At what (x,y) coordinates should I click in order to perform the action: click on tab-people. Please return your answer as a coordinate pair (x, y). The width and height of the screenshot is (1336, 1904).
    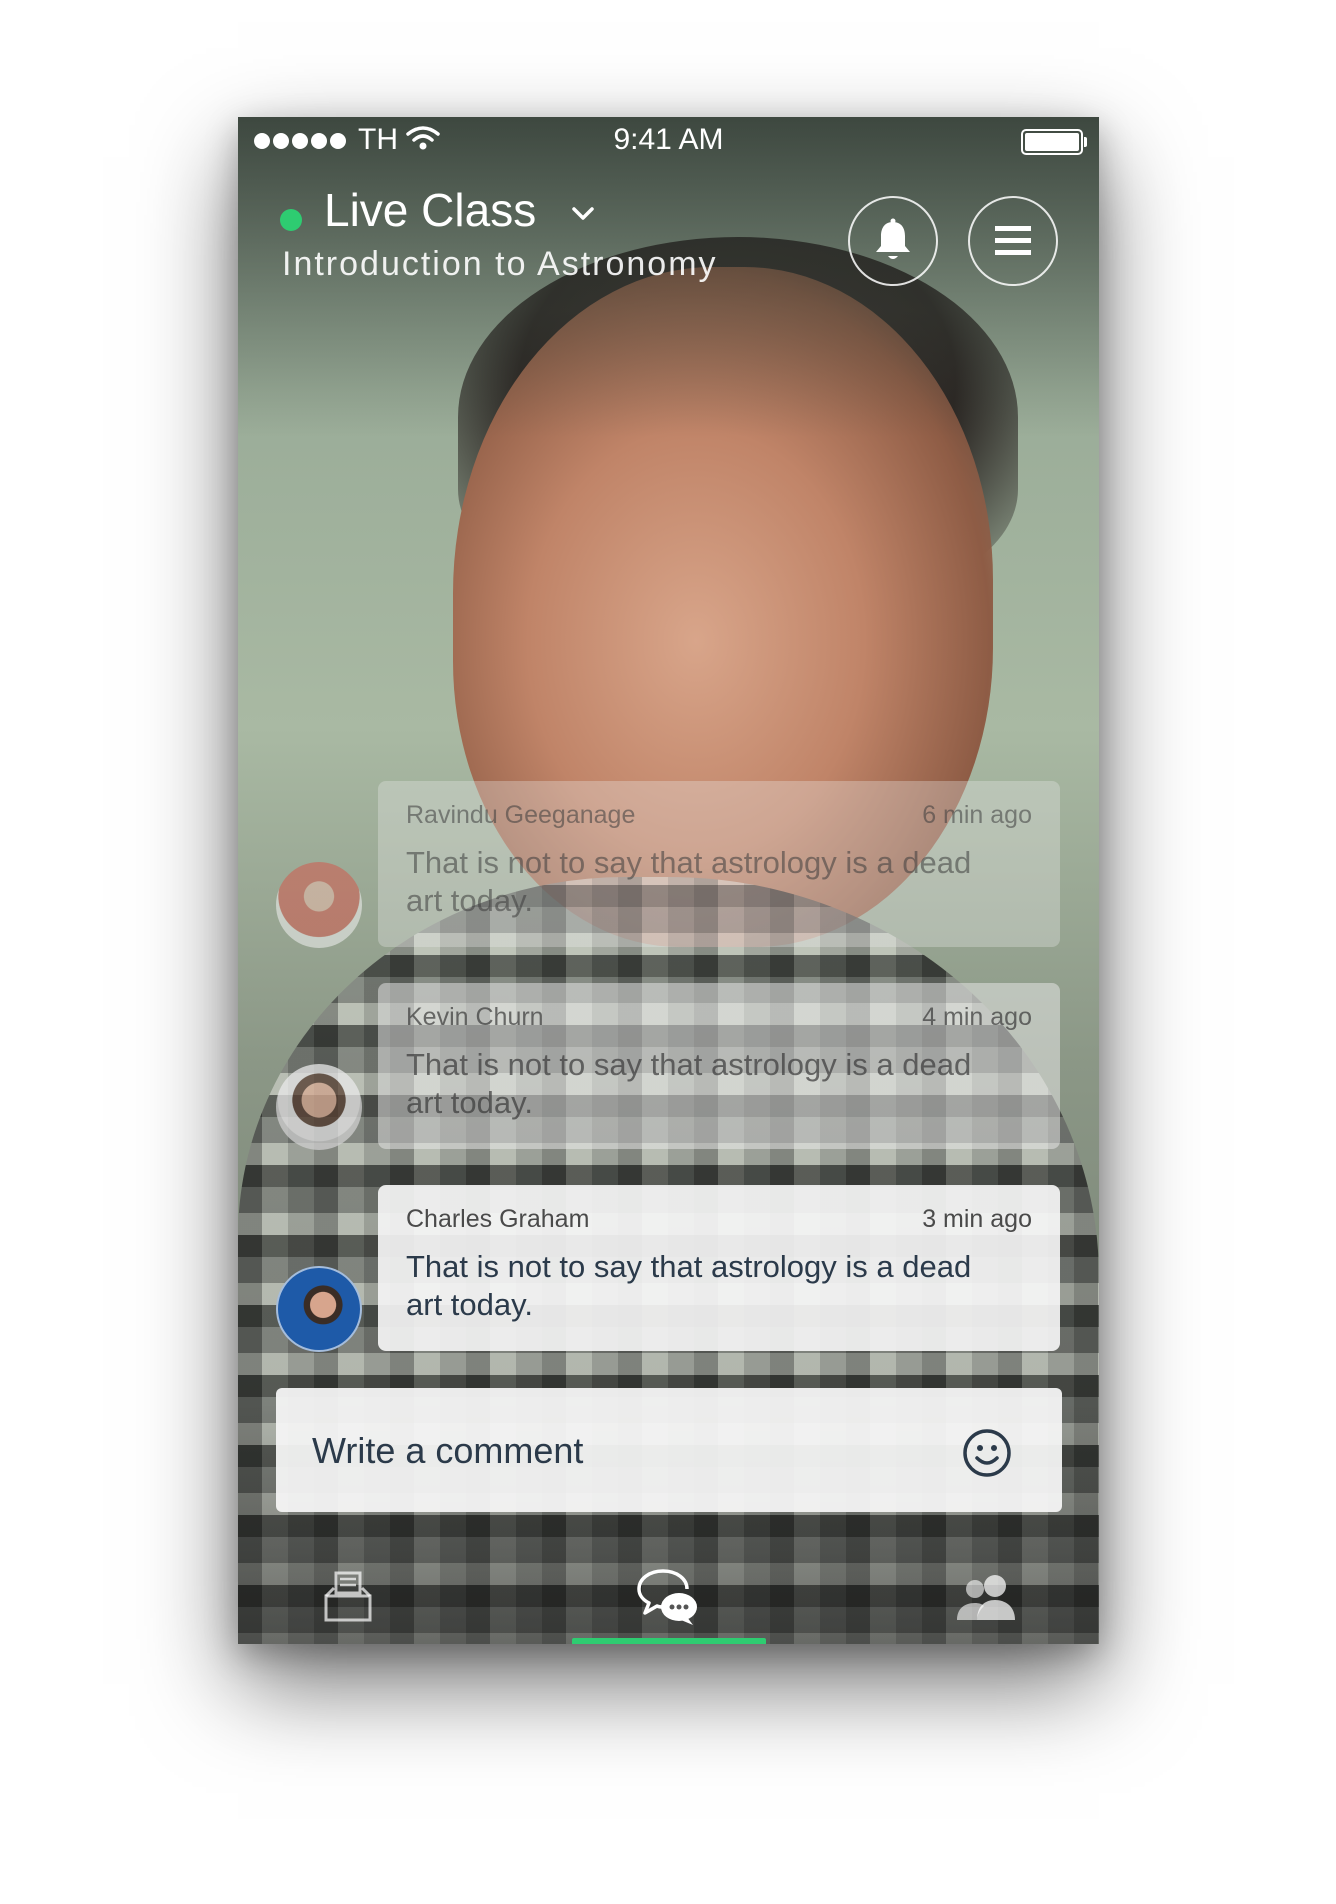
    Looking at the image, I should click on (986, 1597).